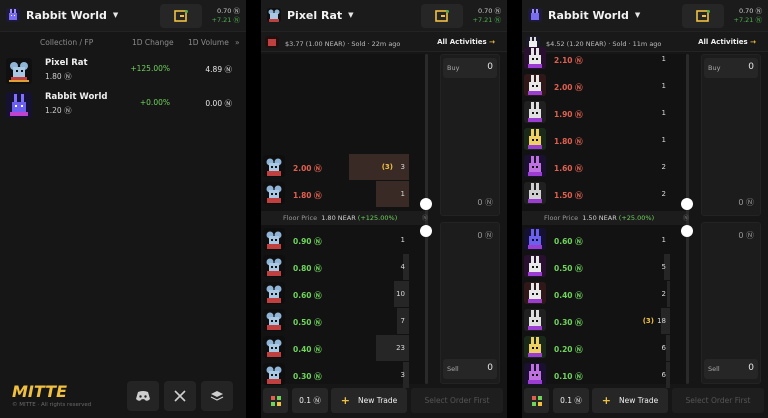 Image resolution: width=768 pixels, height=418 pixels. I want to click on bid-row: 0.60 Ⓝ 10, so click(335, 294).